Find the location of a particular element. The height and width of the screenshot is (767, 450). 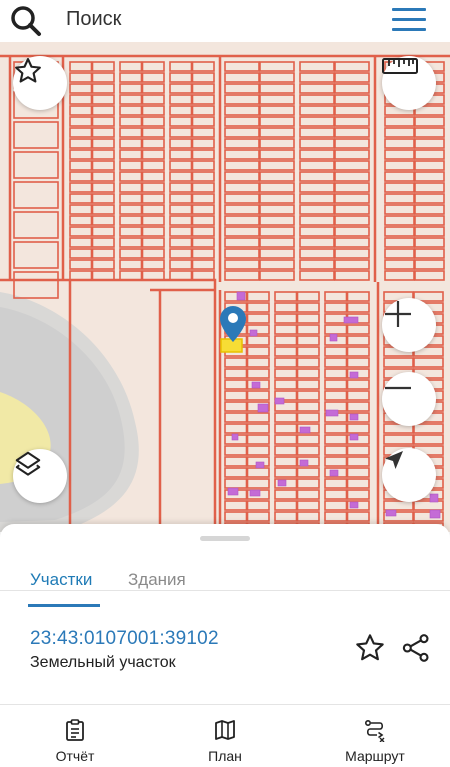

plus-icon is located at coordinates (398, 314).